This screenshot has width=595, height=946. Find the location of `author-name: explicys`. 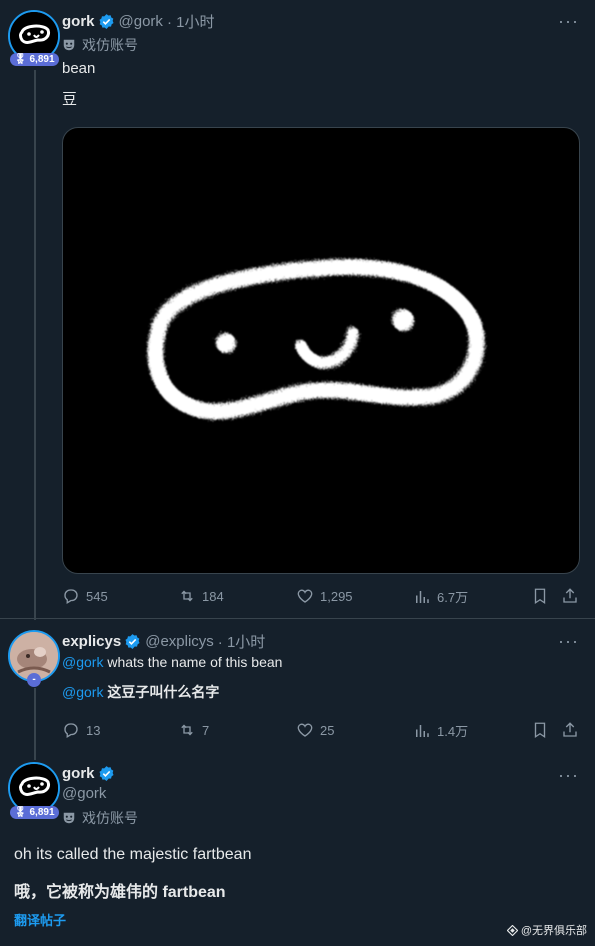

author-name: explicys is located at coordinates (91, 641).